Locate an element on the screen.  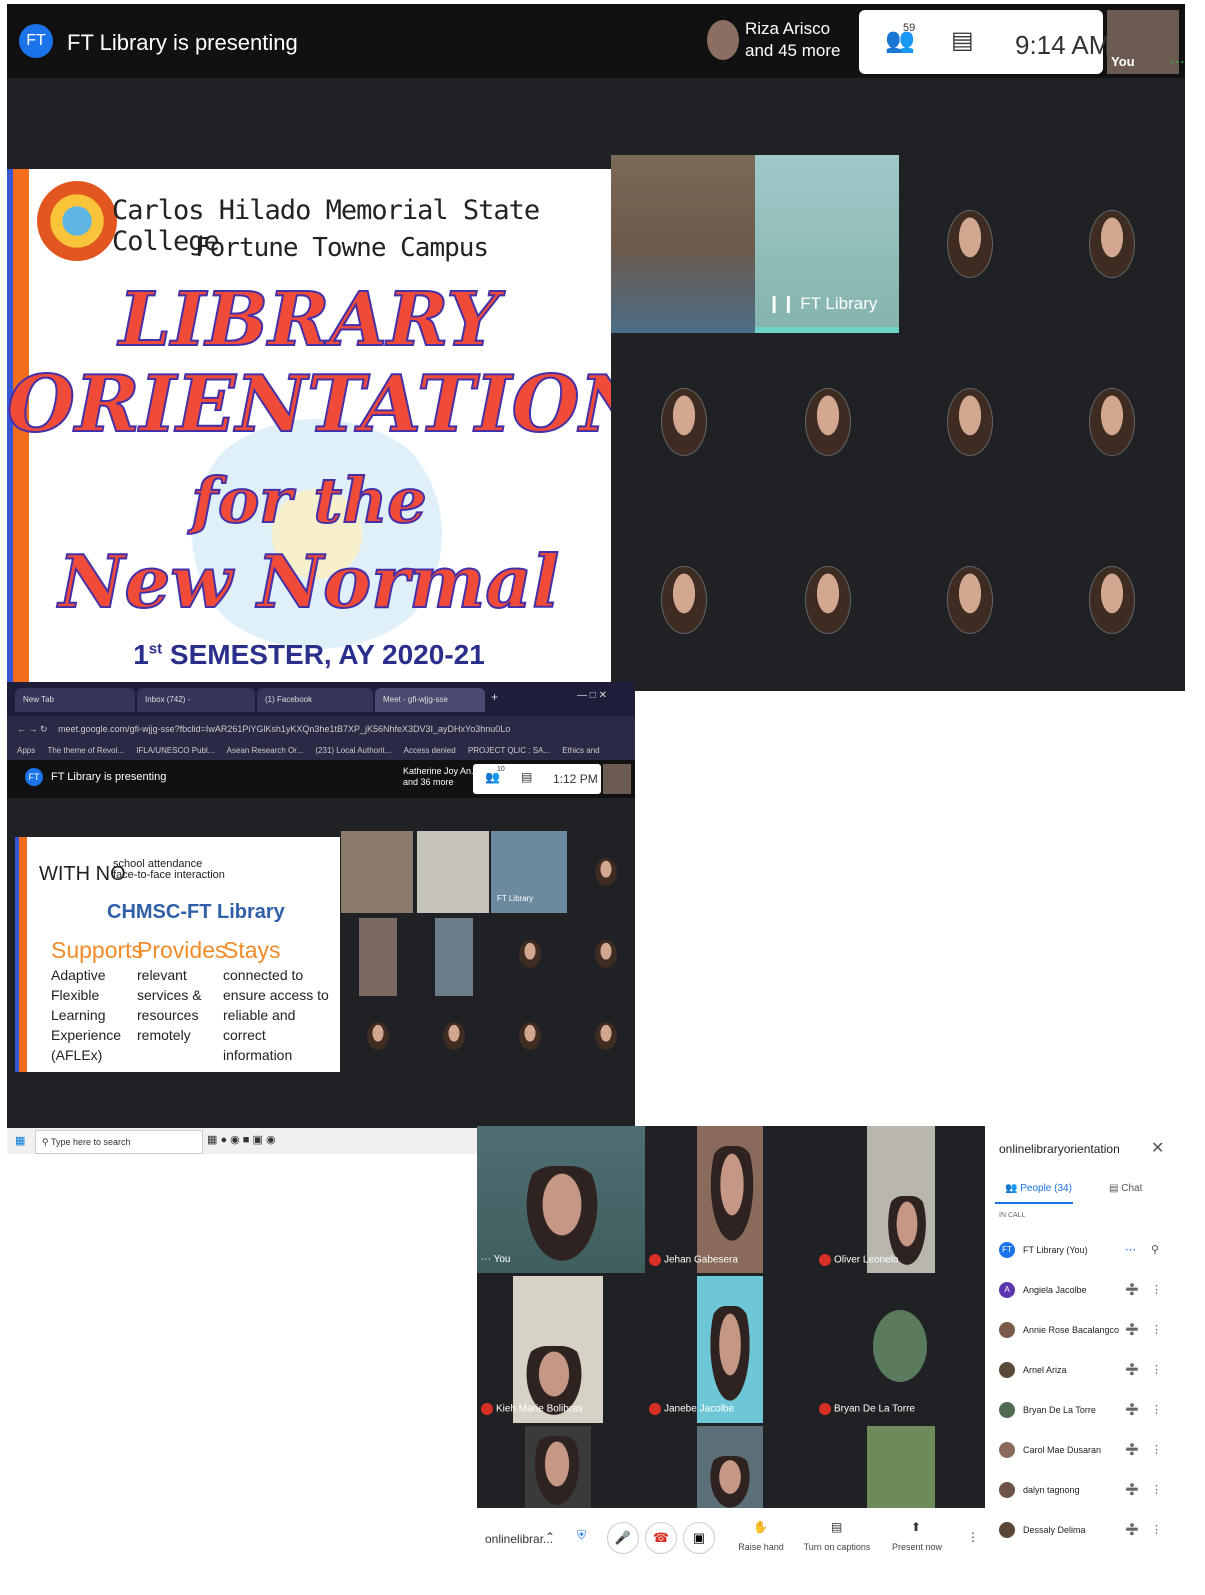
camera-icon: ▣ is located at coordinates (699, 1538).